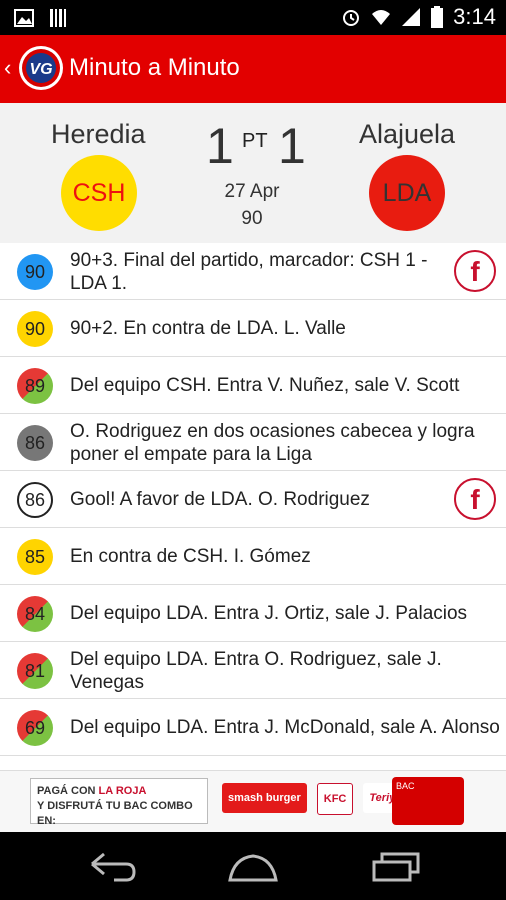 The image size is (506, 900). I want to click on alarm-icon, so click(351, 18).